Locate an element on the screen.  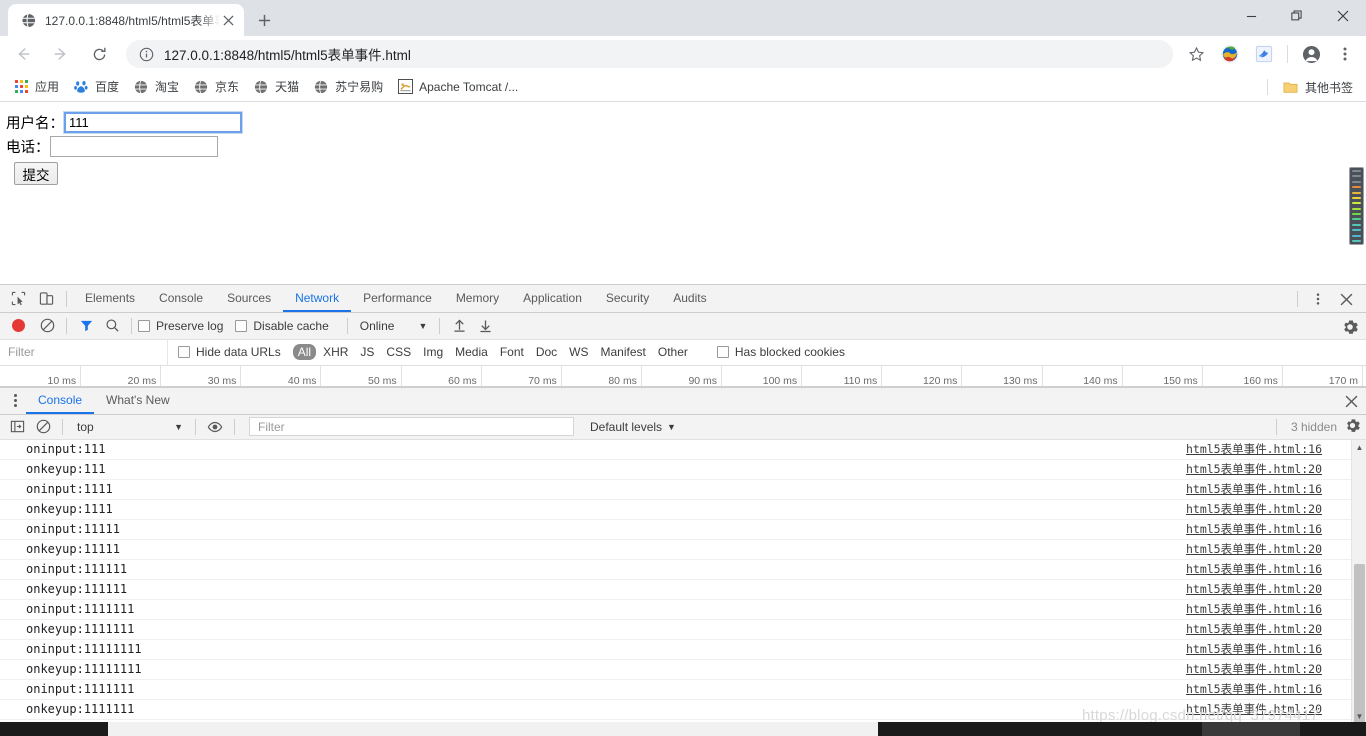
scroll-up-arrow-icon: ▲ is located at coordinates (1359, 447).